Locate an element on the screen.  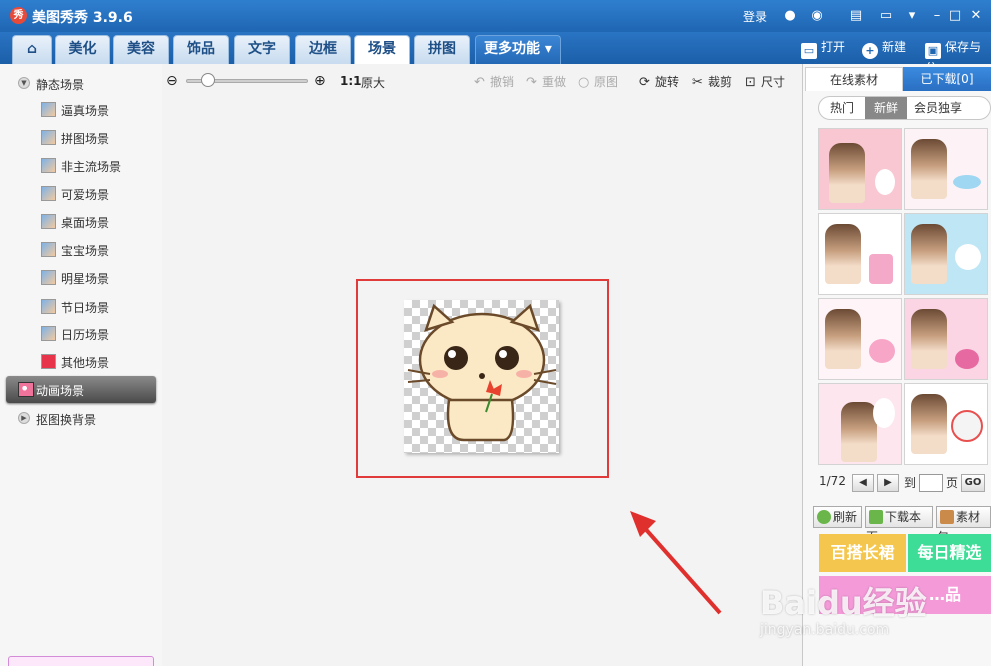
zoom-slider-handle is located at coordinates (208, 80).